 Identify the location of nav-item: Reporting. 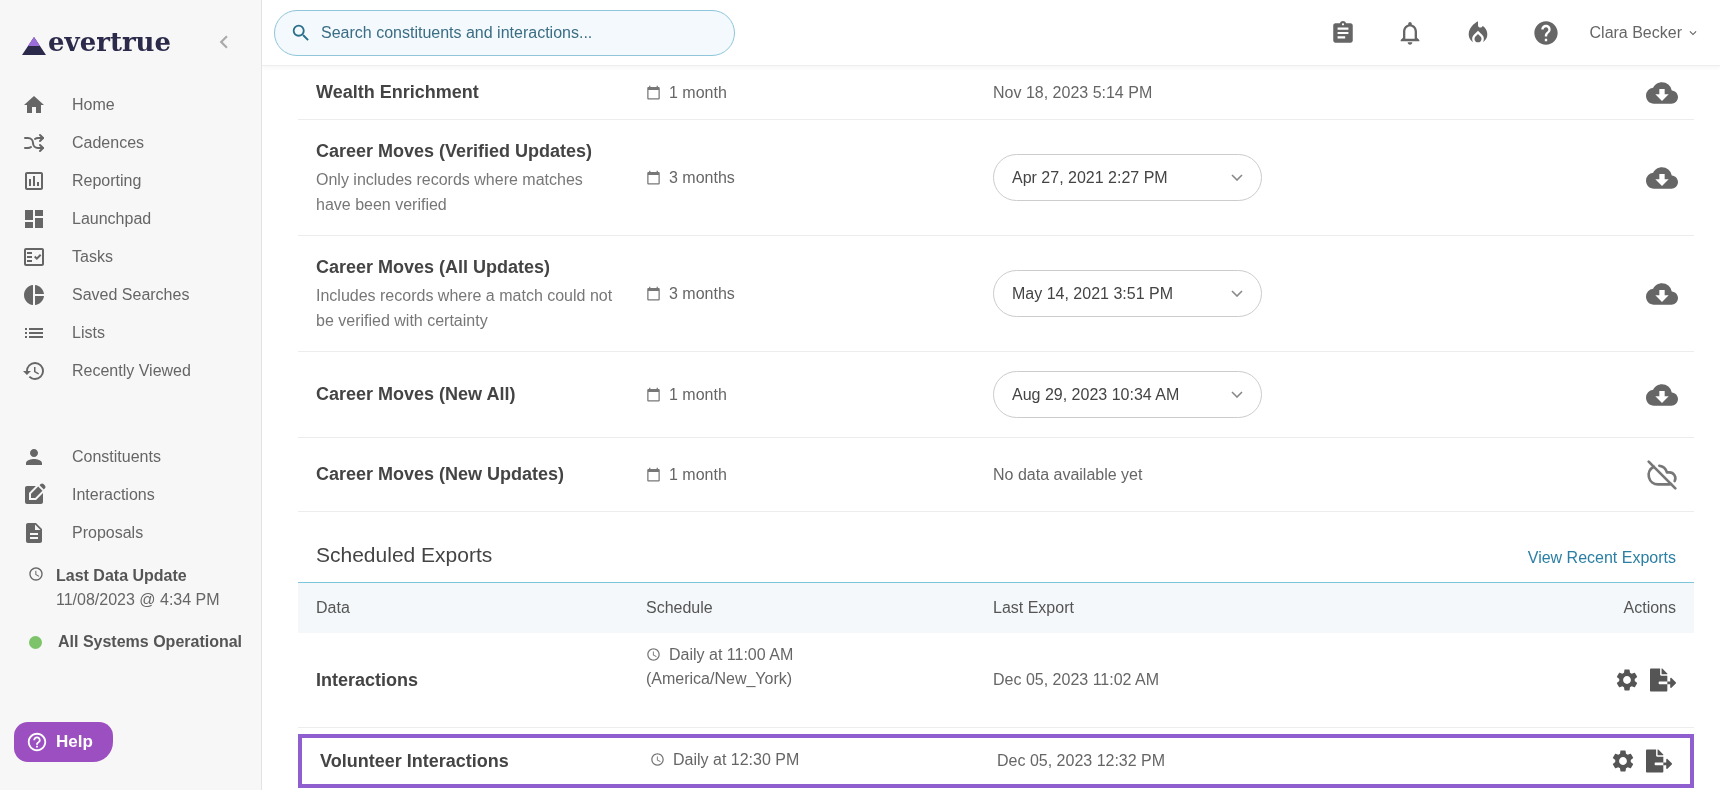
(130, 181).